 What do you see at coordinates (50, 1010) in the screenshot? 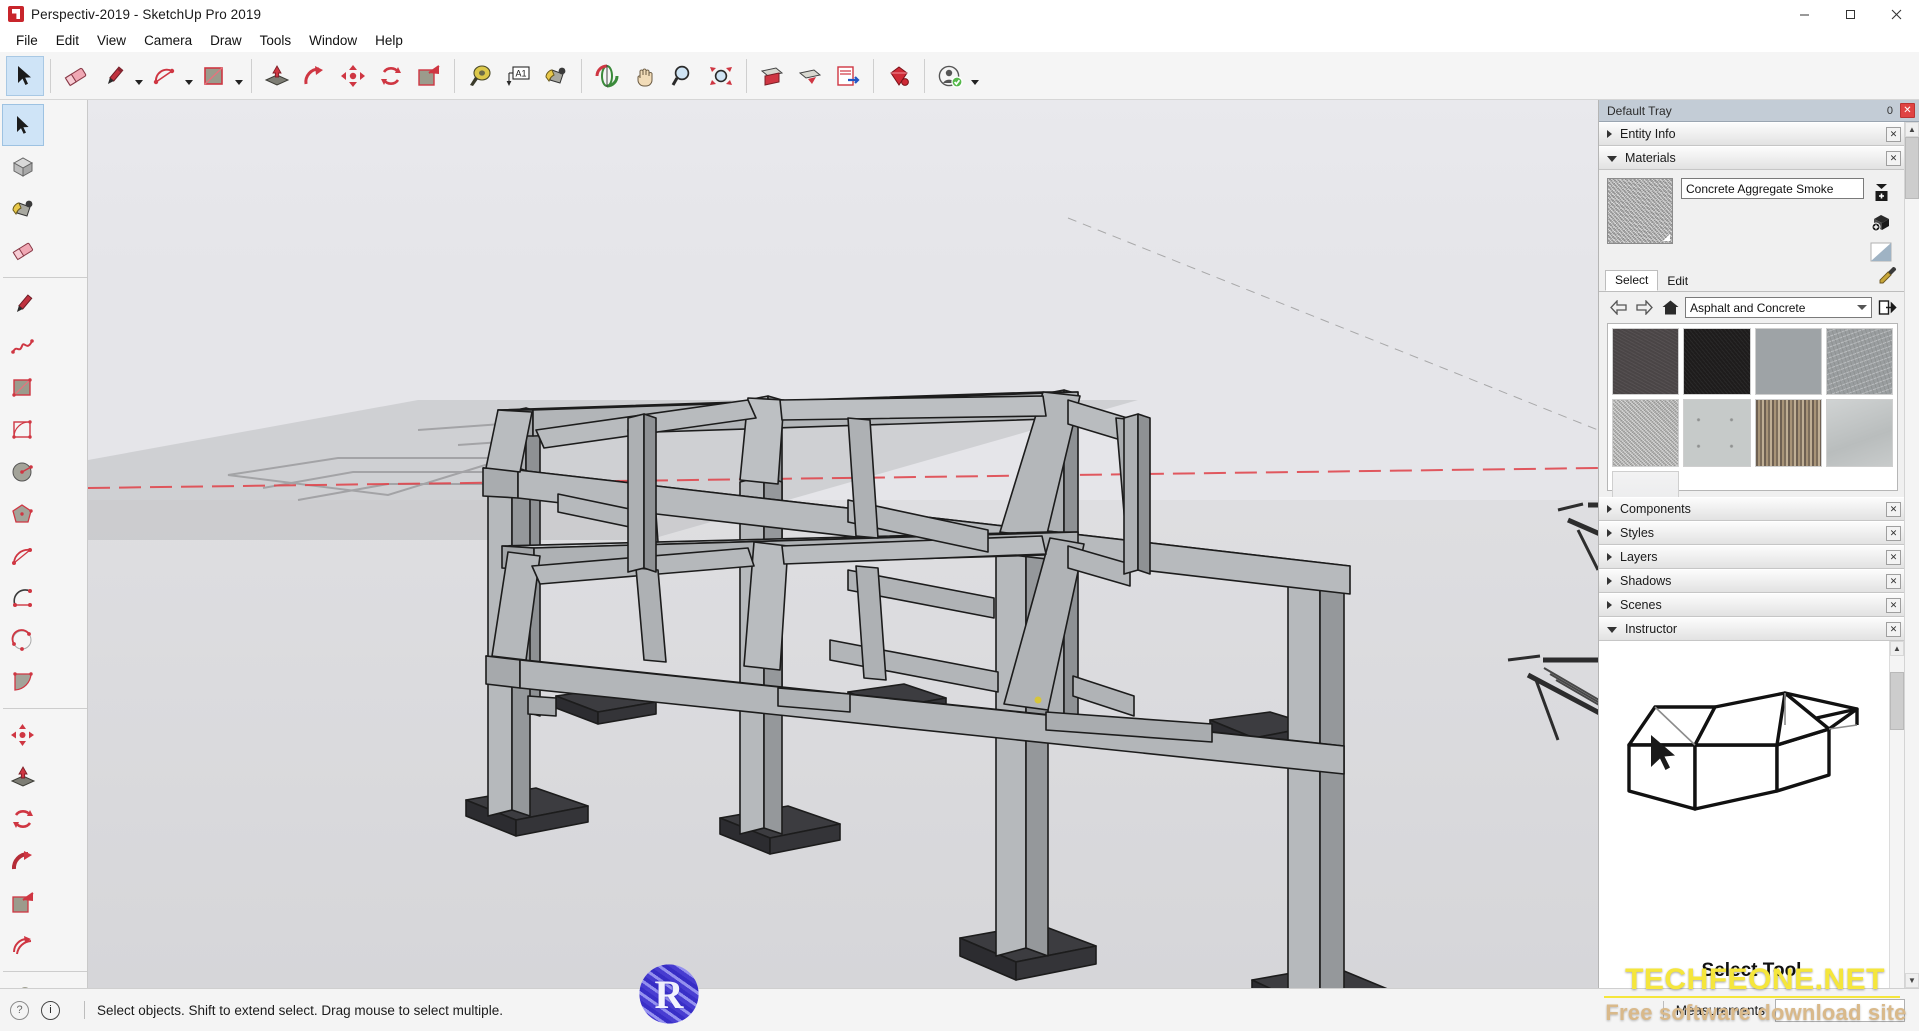
I see `info-circle-icon: i` at bounding box center [50, 1010].